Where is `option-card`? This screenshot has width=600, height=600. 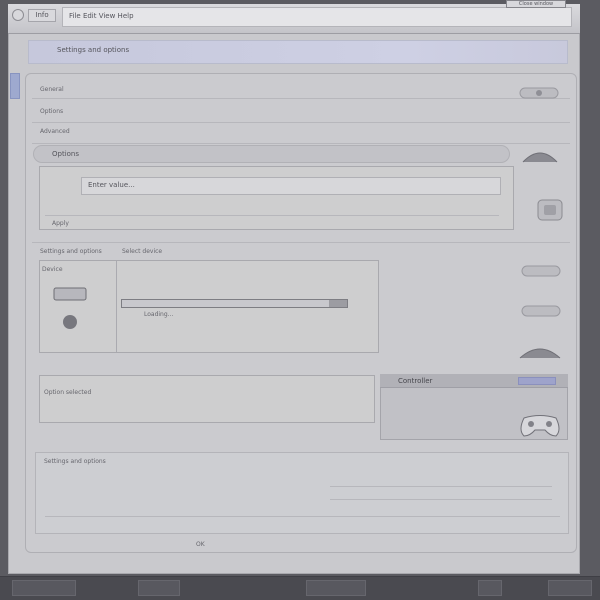
option-card is located at coordinates (207, 399).